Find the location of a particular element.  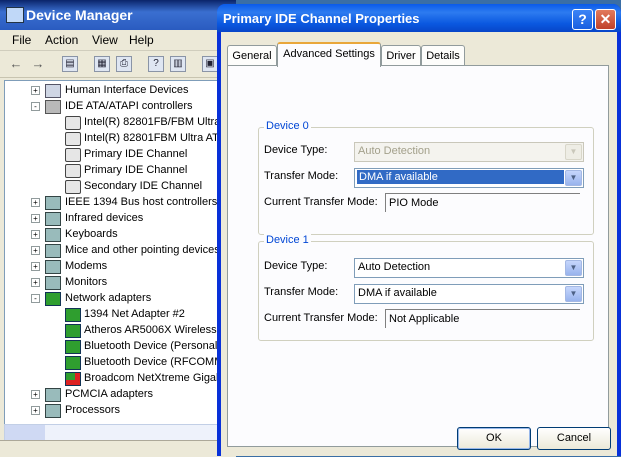

menu-bar: File Action View Help is located at coordinates (118, 40).